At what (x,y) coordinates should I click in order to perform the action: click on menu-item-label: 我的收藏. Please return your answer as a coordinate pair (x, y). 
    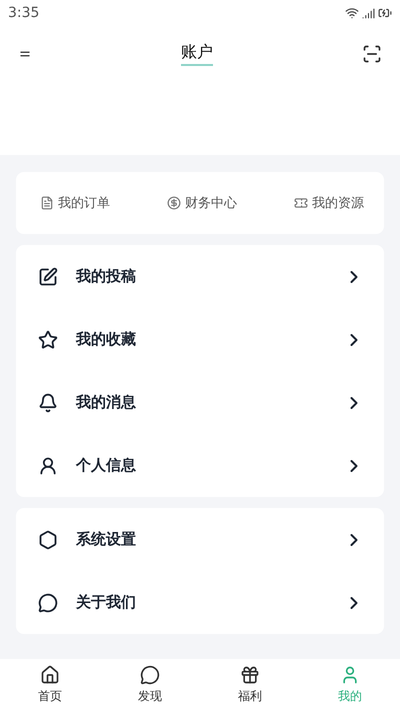
    Looking at the image, I should click on (201, 339).